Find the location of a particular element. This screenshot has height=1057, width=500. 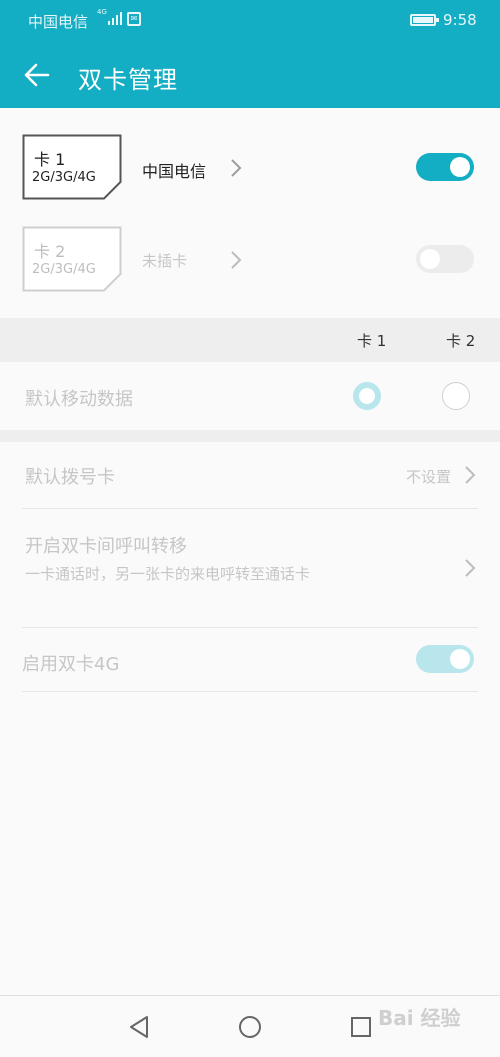

clock: 9:58 is located at coordinates (460, 20).